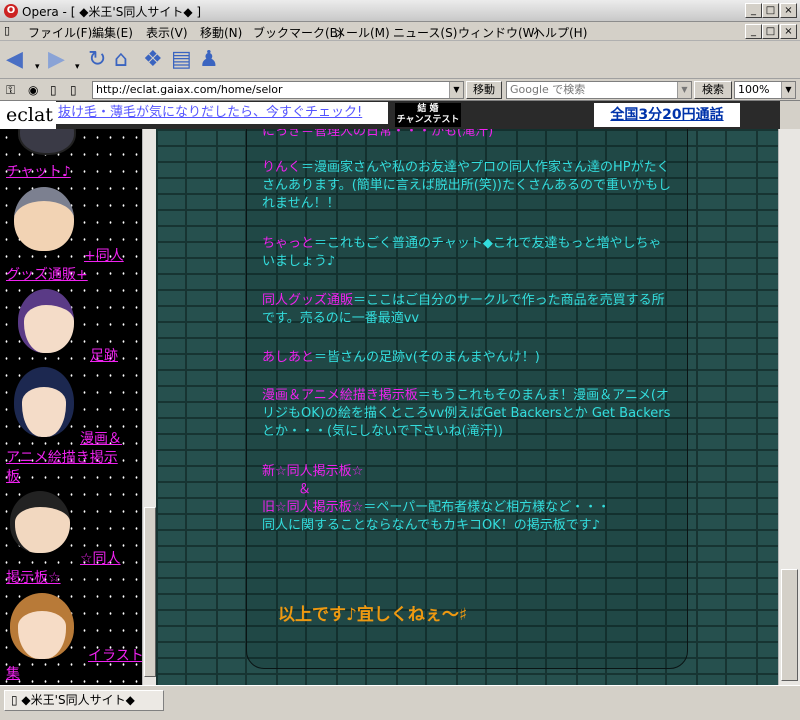  I want to click on sidebar-link-chat: チャット♪, so click(38, 172).